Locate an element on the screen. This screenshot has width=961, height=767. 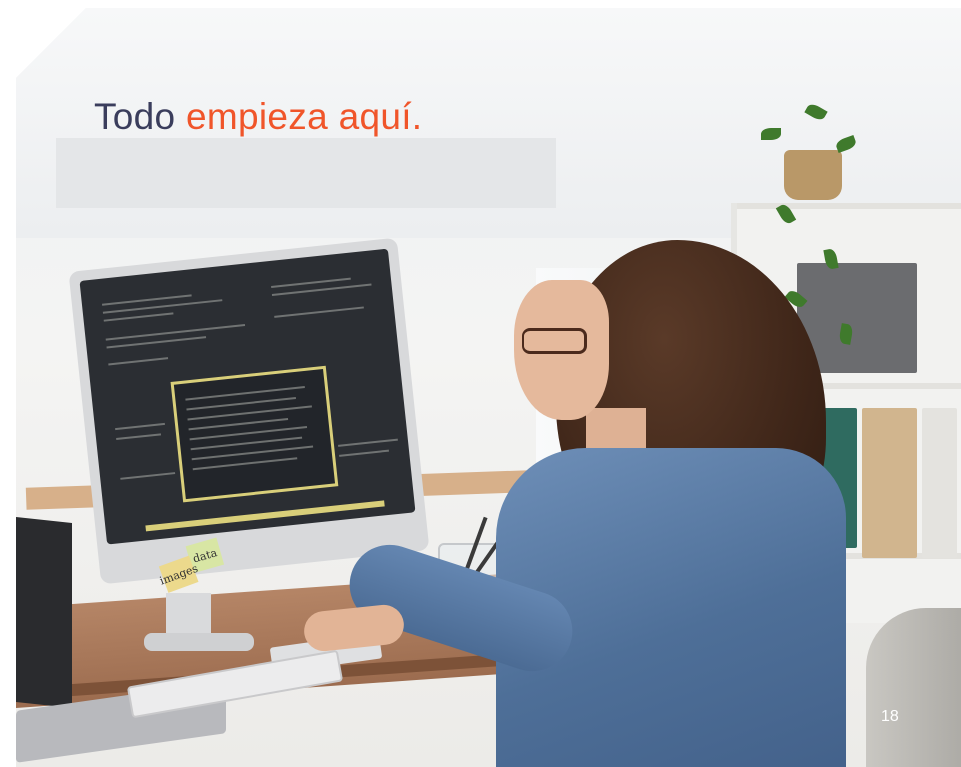
headline: Todo empieza aquí. is located at coordinates (258, 117).